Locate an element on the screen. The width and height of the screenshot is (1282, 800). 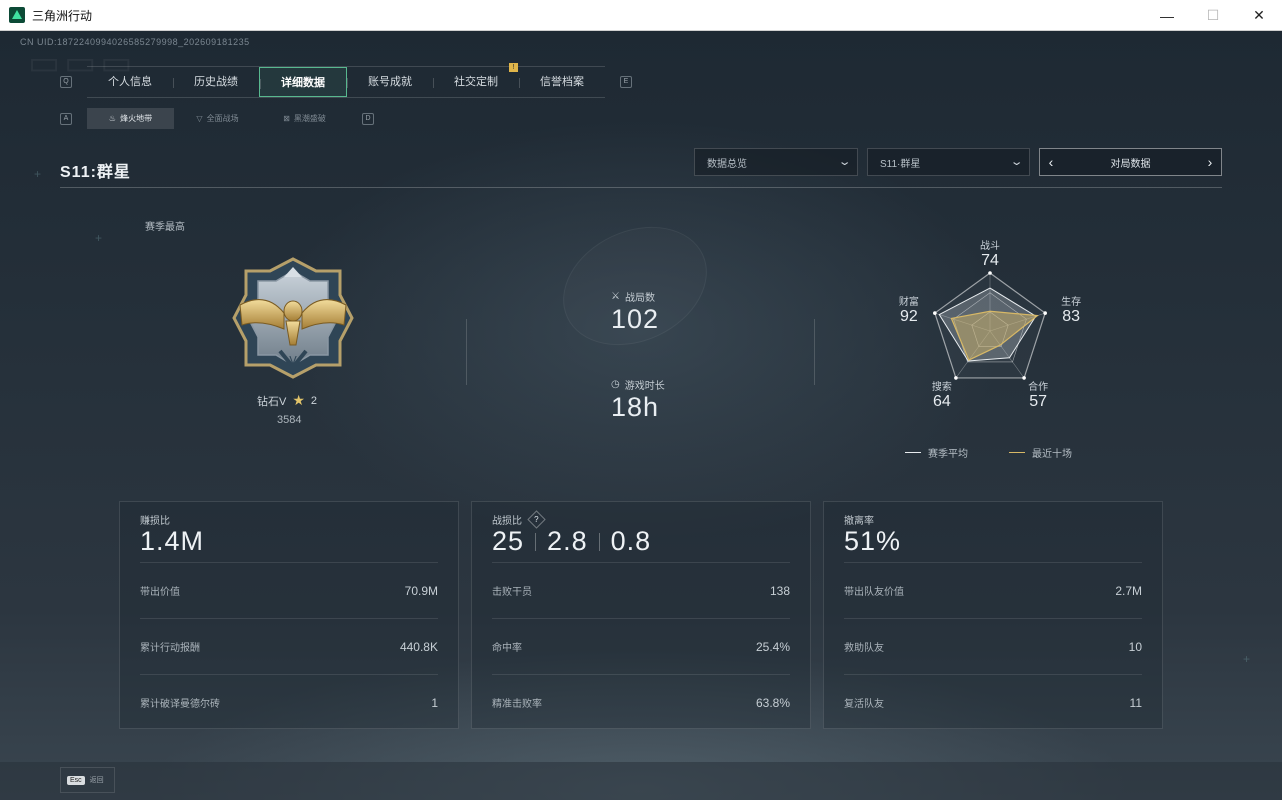
radar-axis-label: 搜索 is located at coordinates (942, 386).